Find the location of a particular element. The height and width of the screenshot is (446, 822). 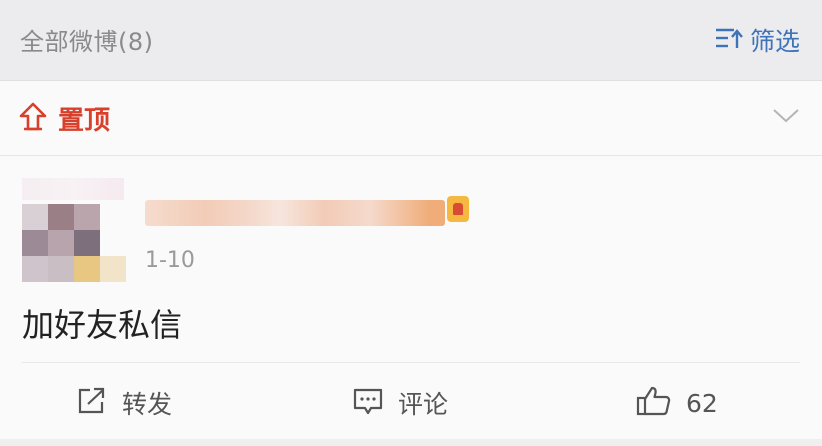

pinned-indicator: 置顶 is located at coordinates (64, 118).